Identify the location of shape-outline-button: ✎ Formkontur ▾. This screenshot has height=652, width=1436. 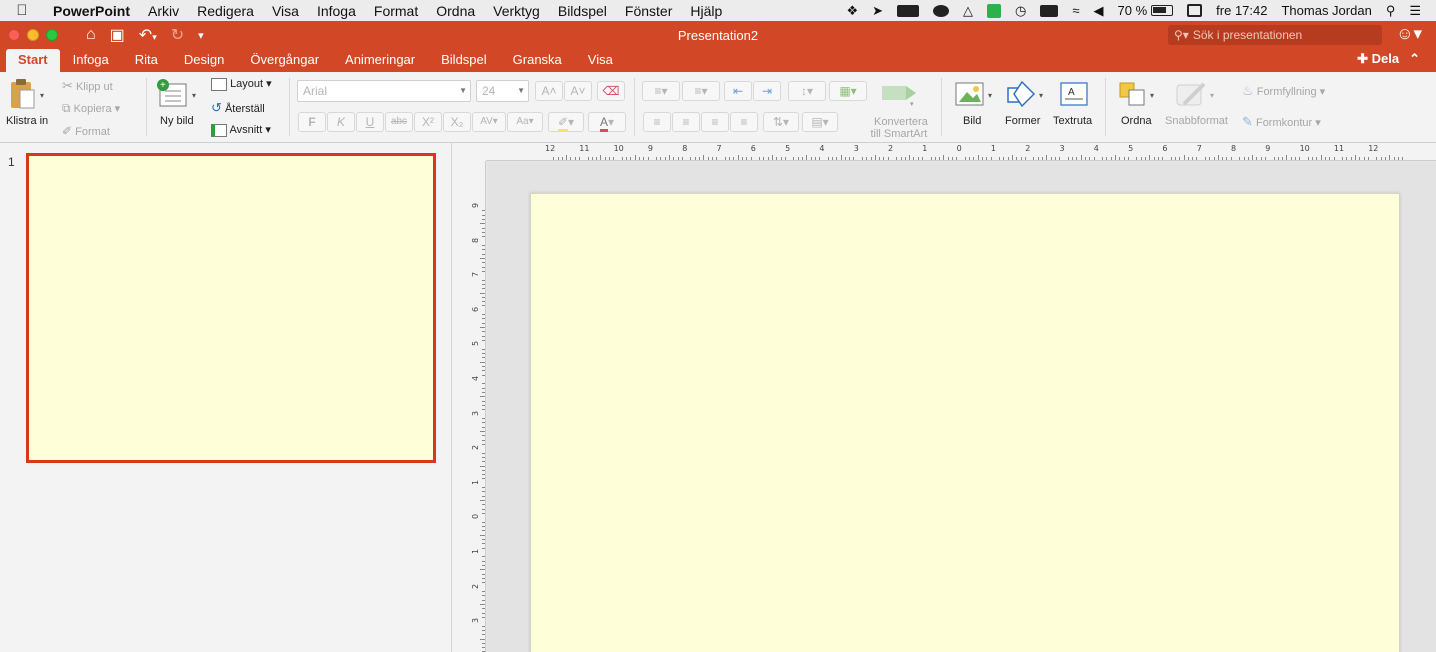
(1281, 122).